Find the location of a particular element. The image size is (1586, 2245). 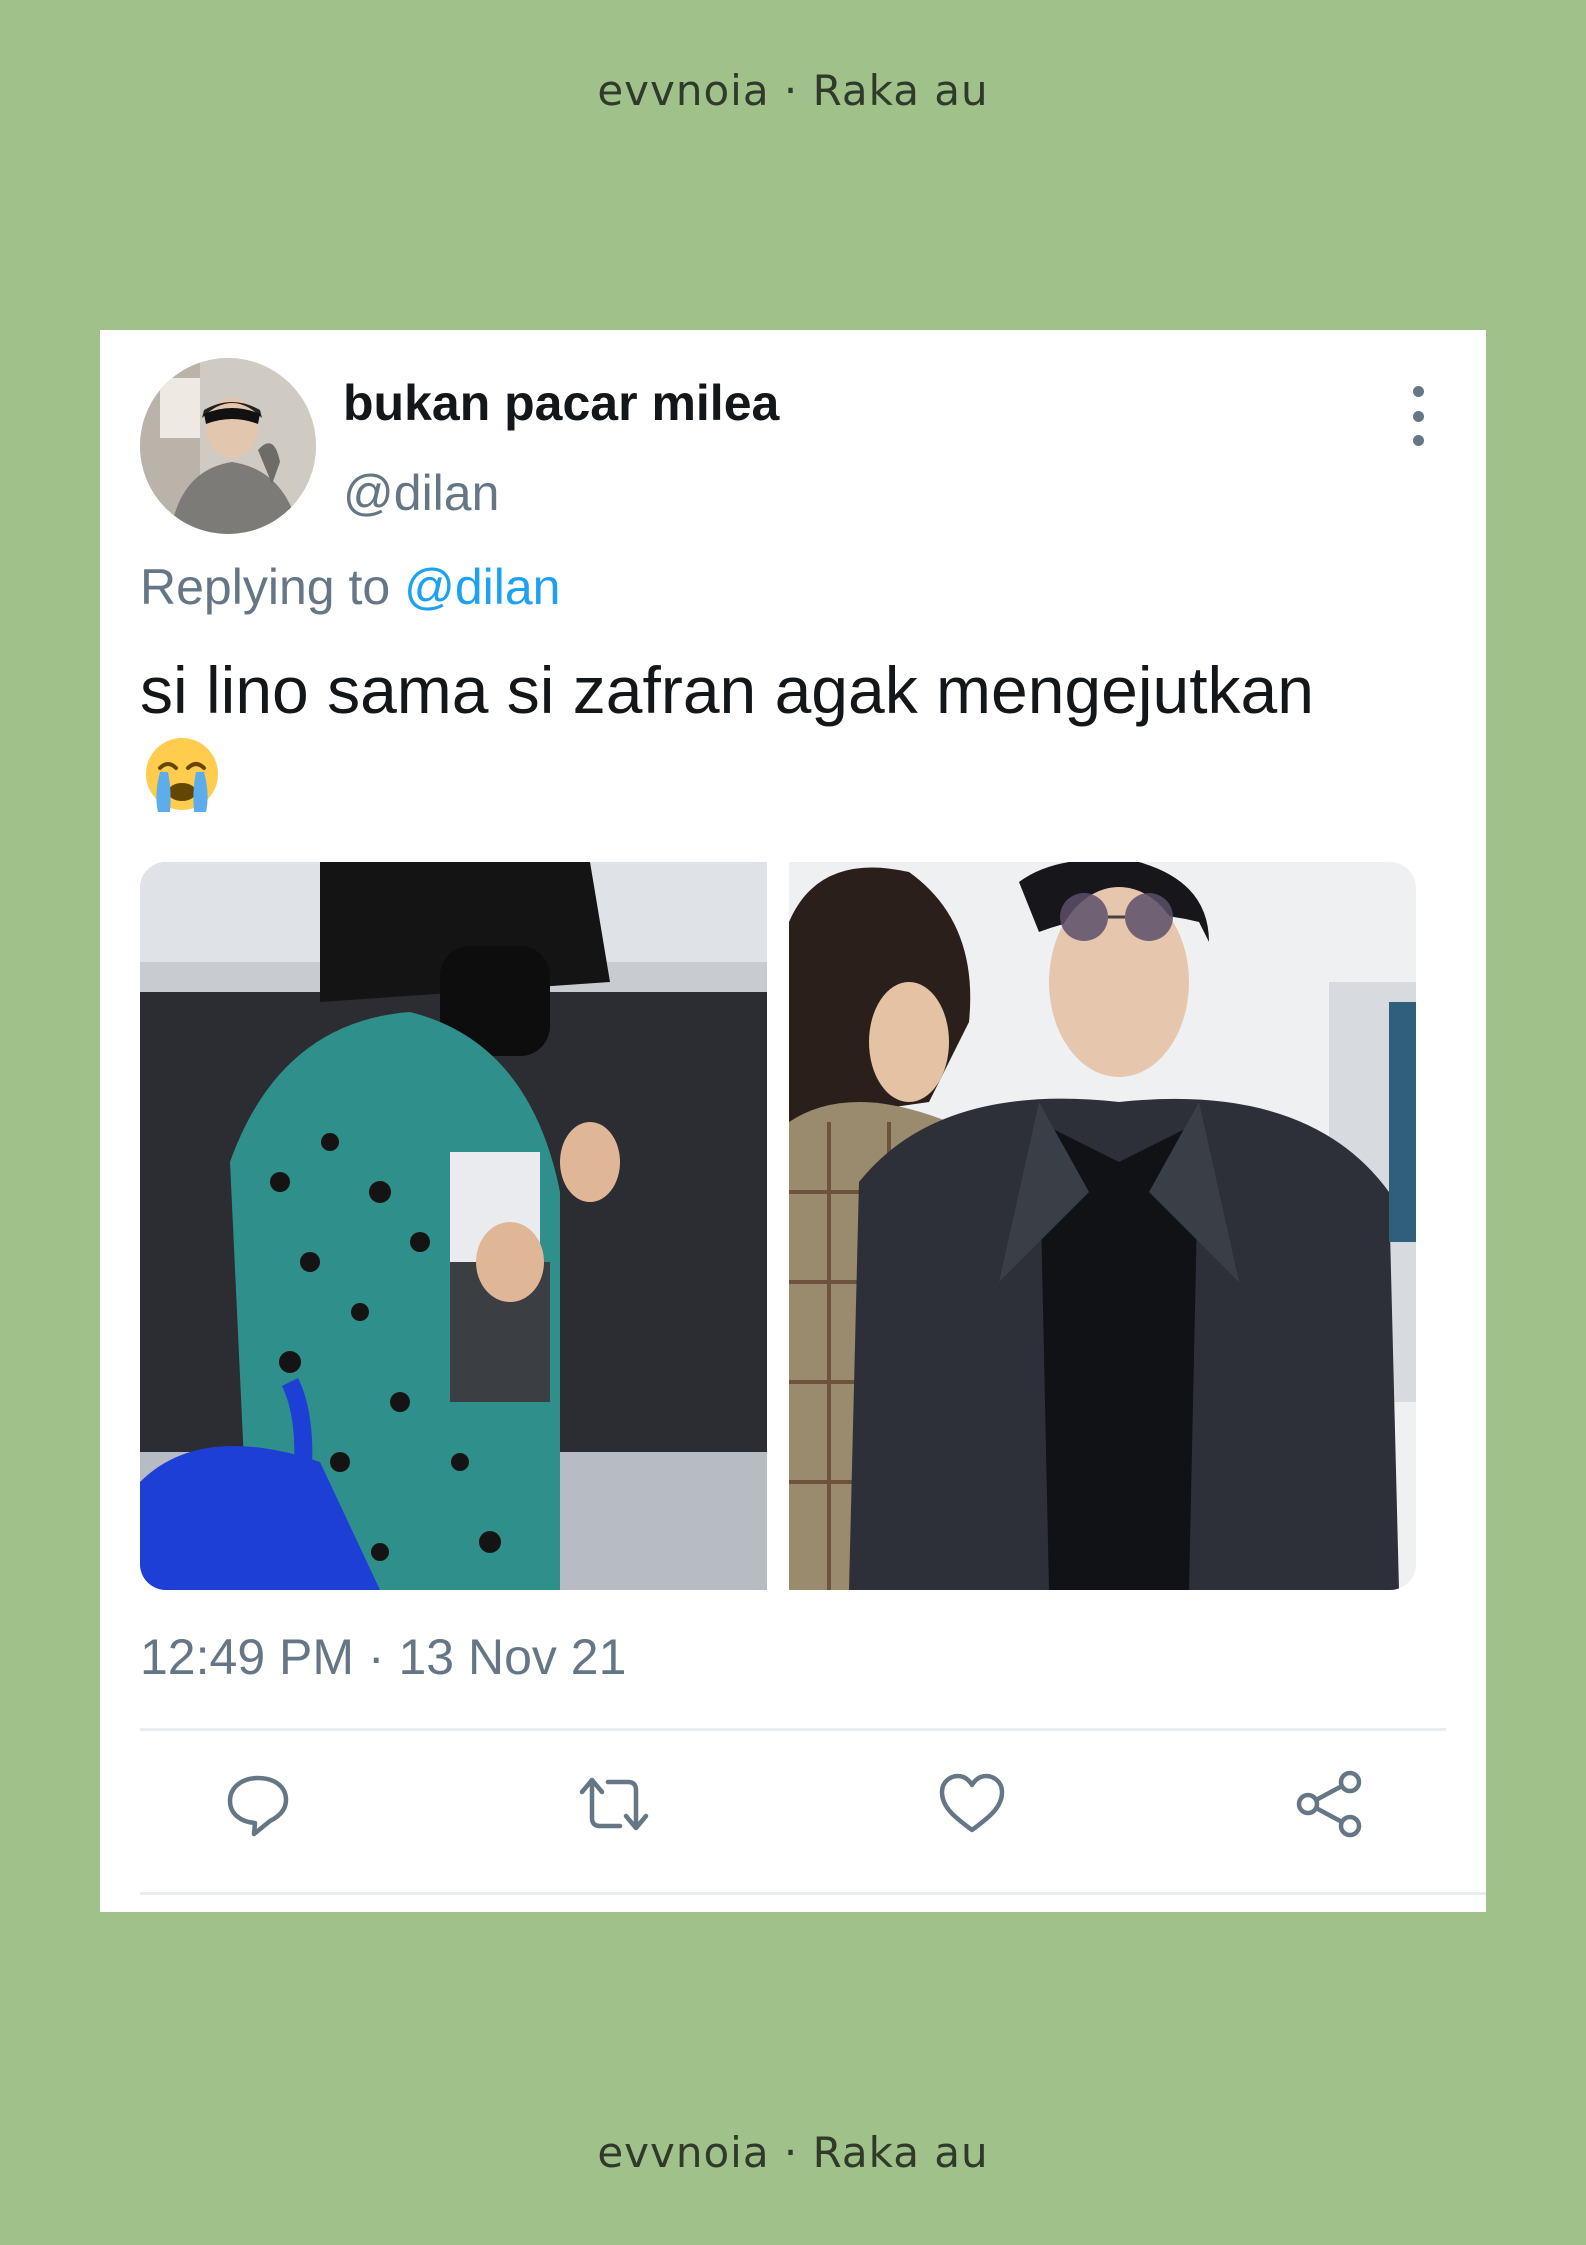

retweet-button is located at coordinates (614, 1804).